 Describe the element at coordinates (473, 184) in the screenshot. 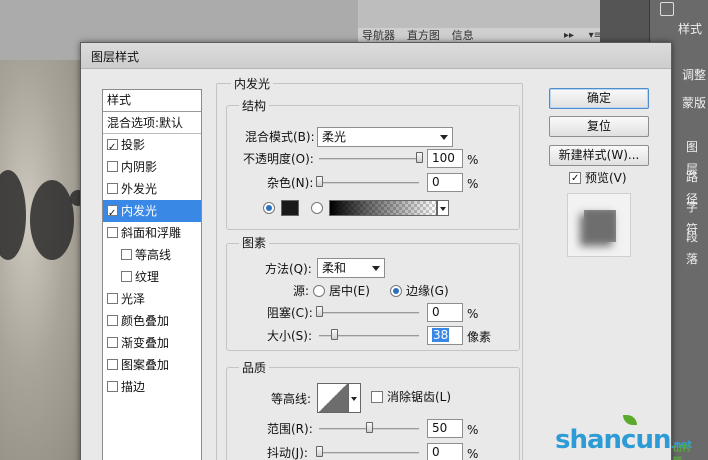

I see `noise-unit: %` at that location.